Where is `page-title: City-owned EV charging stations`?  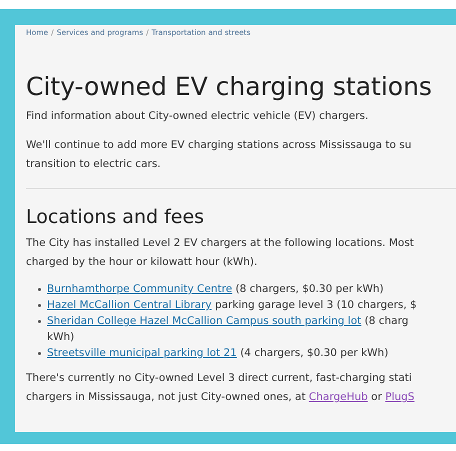 page-title: City-owned EV charging stations is located at coordinates (229, 87).